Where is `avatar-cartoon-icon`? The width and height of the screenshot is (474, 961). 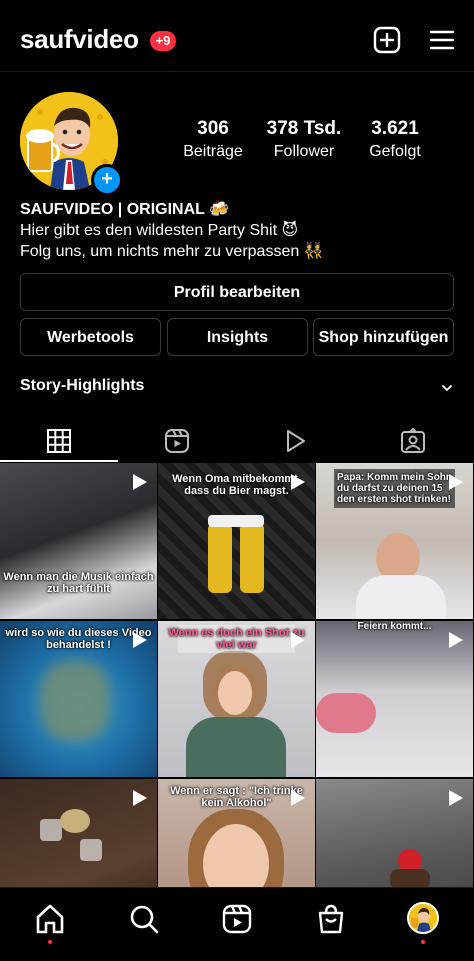 avatar-cartoon-icon is located at coordinates (423, 918).